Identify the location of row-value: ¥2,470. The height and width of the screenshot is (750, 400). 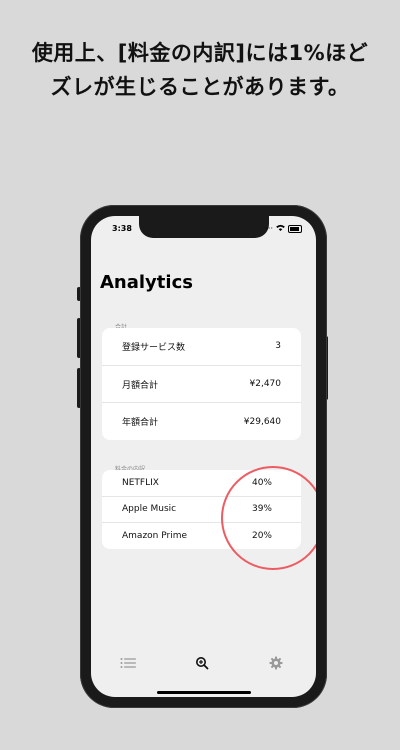
(265, 384).